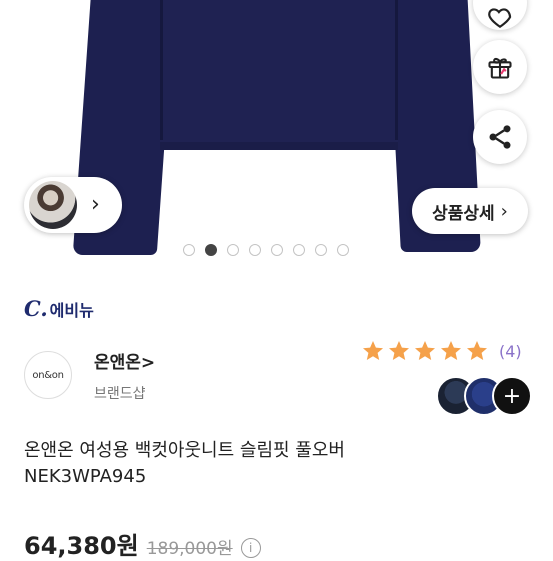  I want to click on brand-logo: C. 에비뉴, so click(59, 308).